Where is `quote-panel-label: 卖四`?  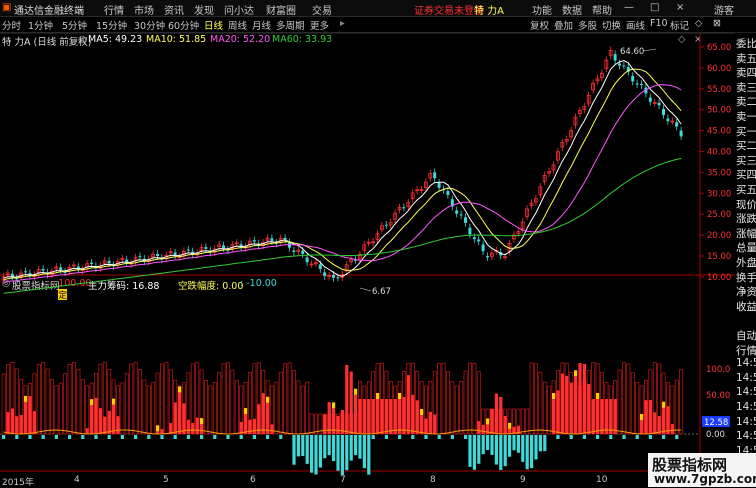 quote-panel-label: 卖四 is located at coordinates (746, 73).